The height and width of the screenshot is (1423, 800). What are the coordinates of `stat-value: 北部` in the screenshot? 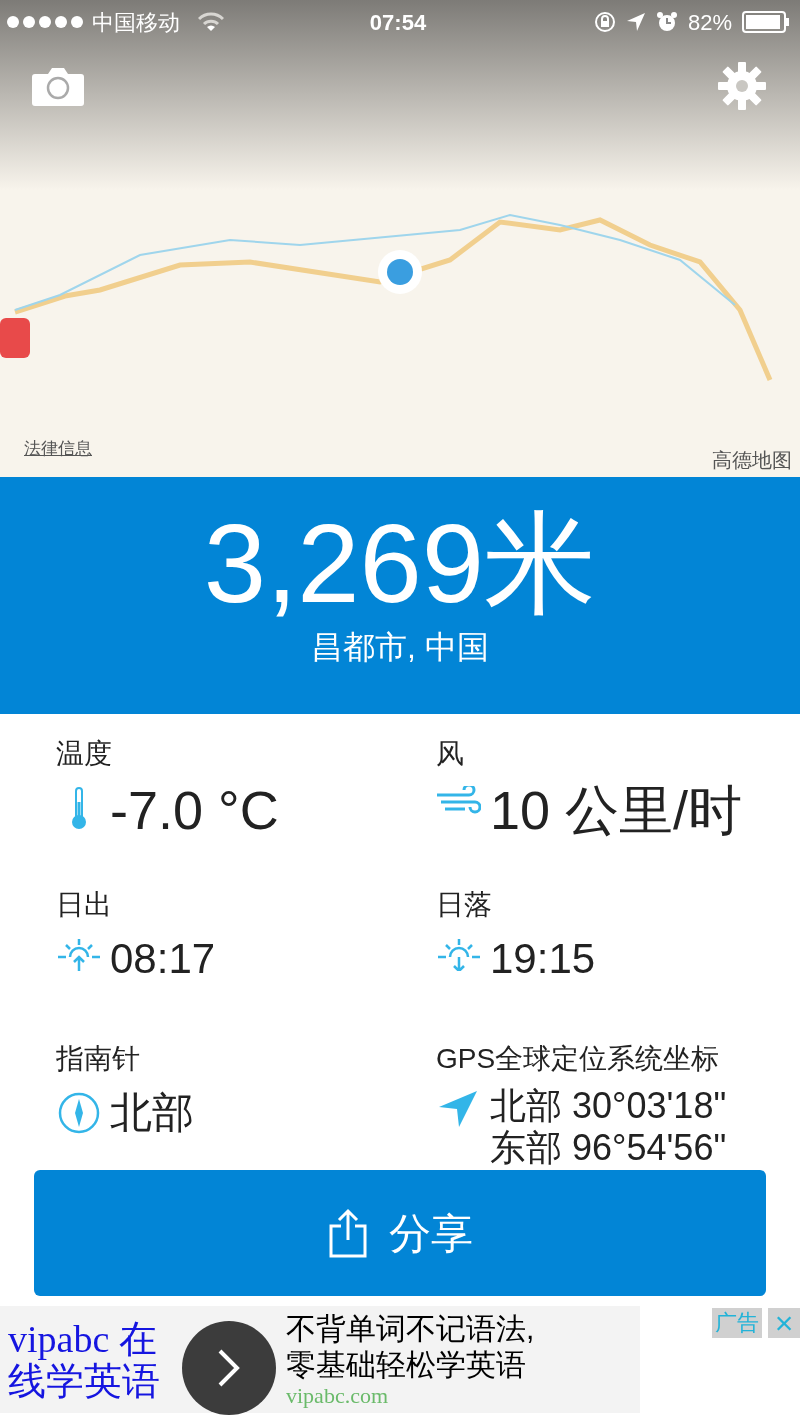 It's located at (152, 1112).